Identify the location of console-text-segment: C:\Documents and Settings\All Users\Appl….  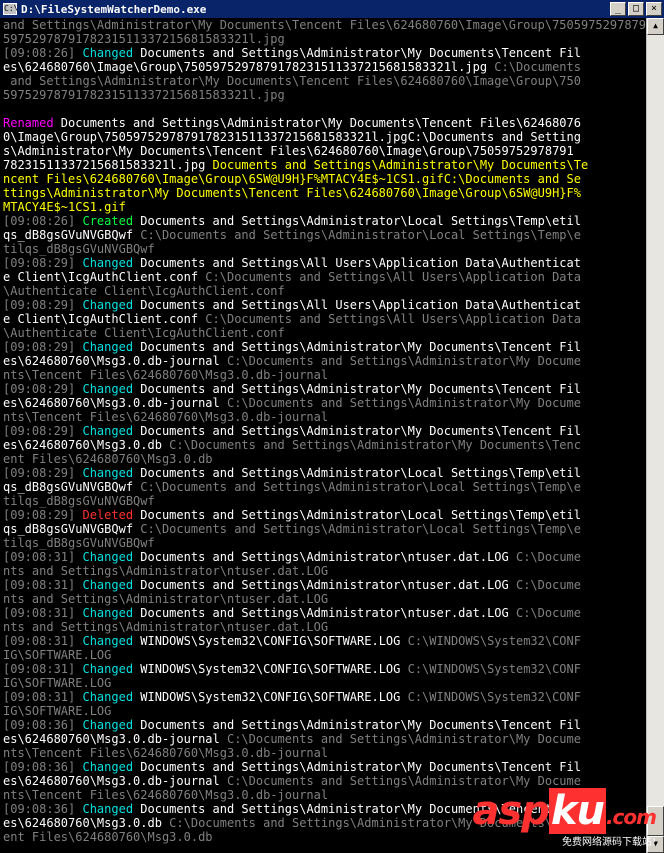
(393, 319).